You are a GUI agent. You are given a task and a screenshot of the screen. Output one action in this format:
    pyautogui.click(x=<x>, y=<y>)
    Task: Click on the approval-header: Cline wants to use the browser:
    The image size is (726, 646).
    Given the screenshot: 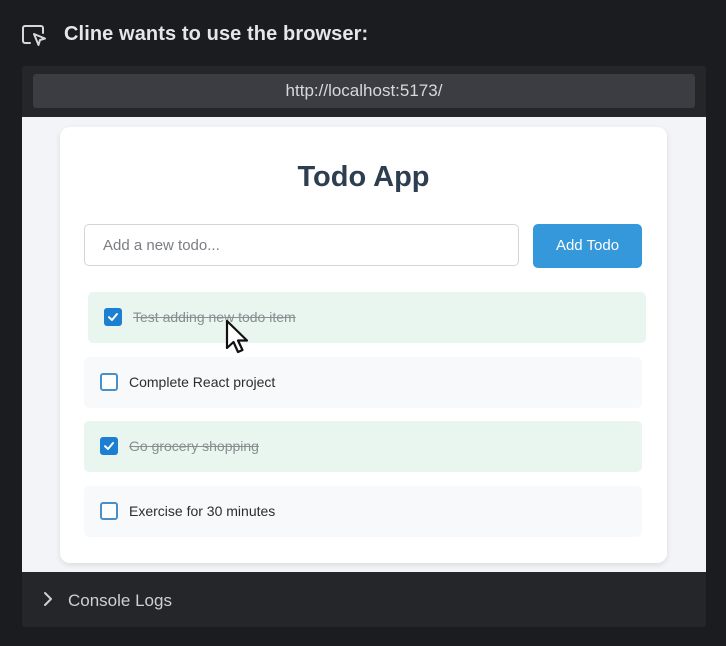 What is the action you would take?
    pyautogui.click(x=363, y=33)
    